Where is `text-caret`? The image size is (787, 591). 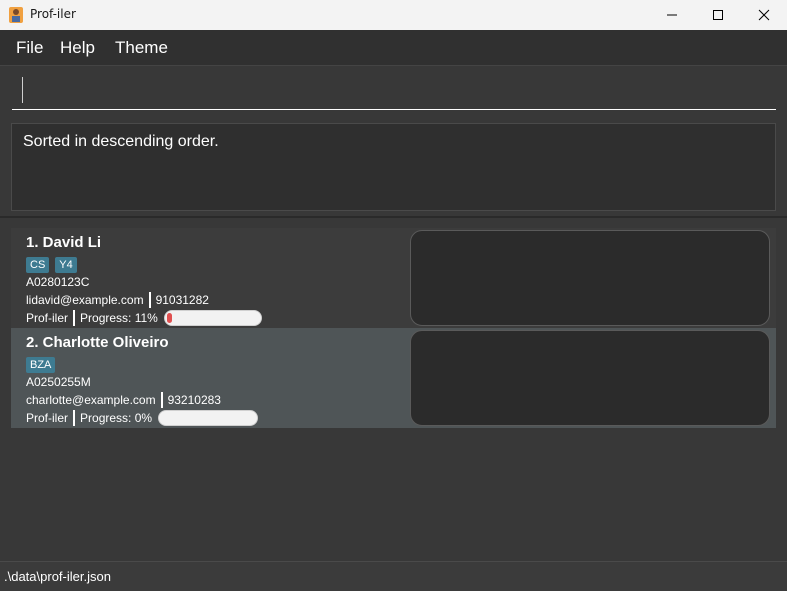 text-caret is located at coordinates (22, 90).